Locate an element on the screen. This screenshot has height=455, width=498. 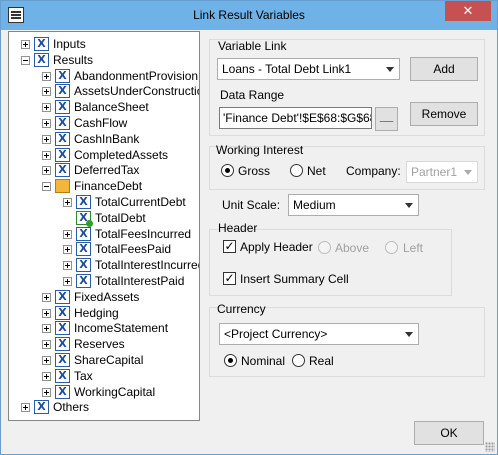
tree-node-label: IncomeStatement is located at coordinates (121, 328).